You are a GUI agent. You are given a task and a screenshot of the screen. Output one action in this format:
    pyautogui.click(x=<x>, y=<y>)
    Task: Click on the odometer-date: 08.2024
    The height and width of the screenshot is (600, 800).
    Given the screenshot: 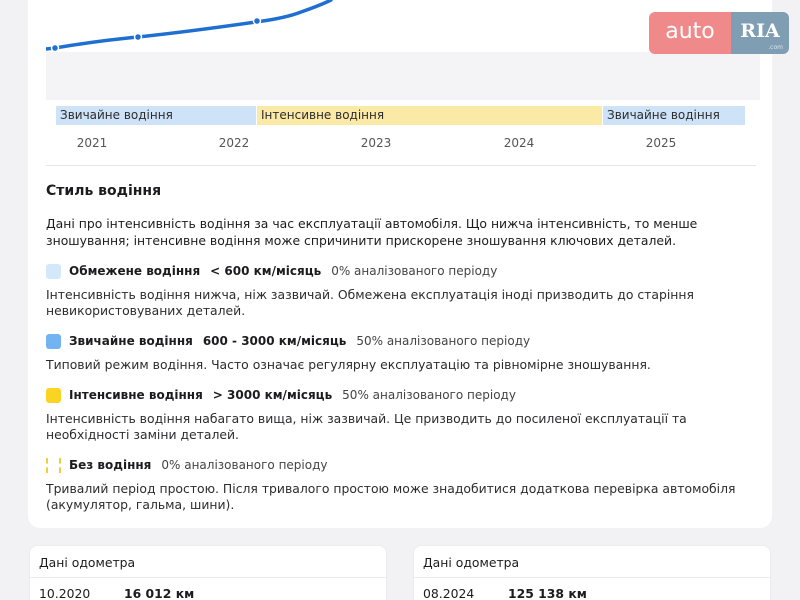 What is the action you would take?
    pyautogui.click(x=449, y=593)
    